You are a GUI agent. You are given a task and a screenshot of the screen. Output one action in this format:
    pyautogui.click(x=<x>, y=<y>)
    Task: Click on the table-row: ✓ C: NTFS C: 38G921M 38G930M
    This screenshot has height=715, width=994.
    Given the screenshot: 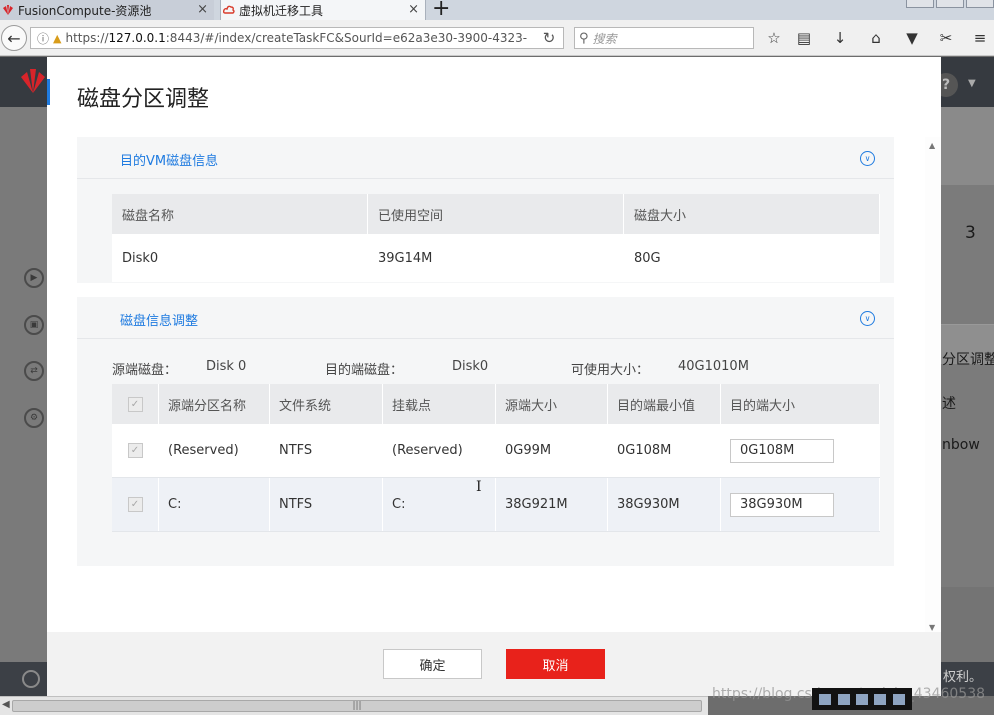 What is the action you would take?
    pyautogui.click(x=496, y=505)
    